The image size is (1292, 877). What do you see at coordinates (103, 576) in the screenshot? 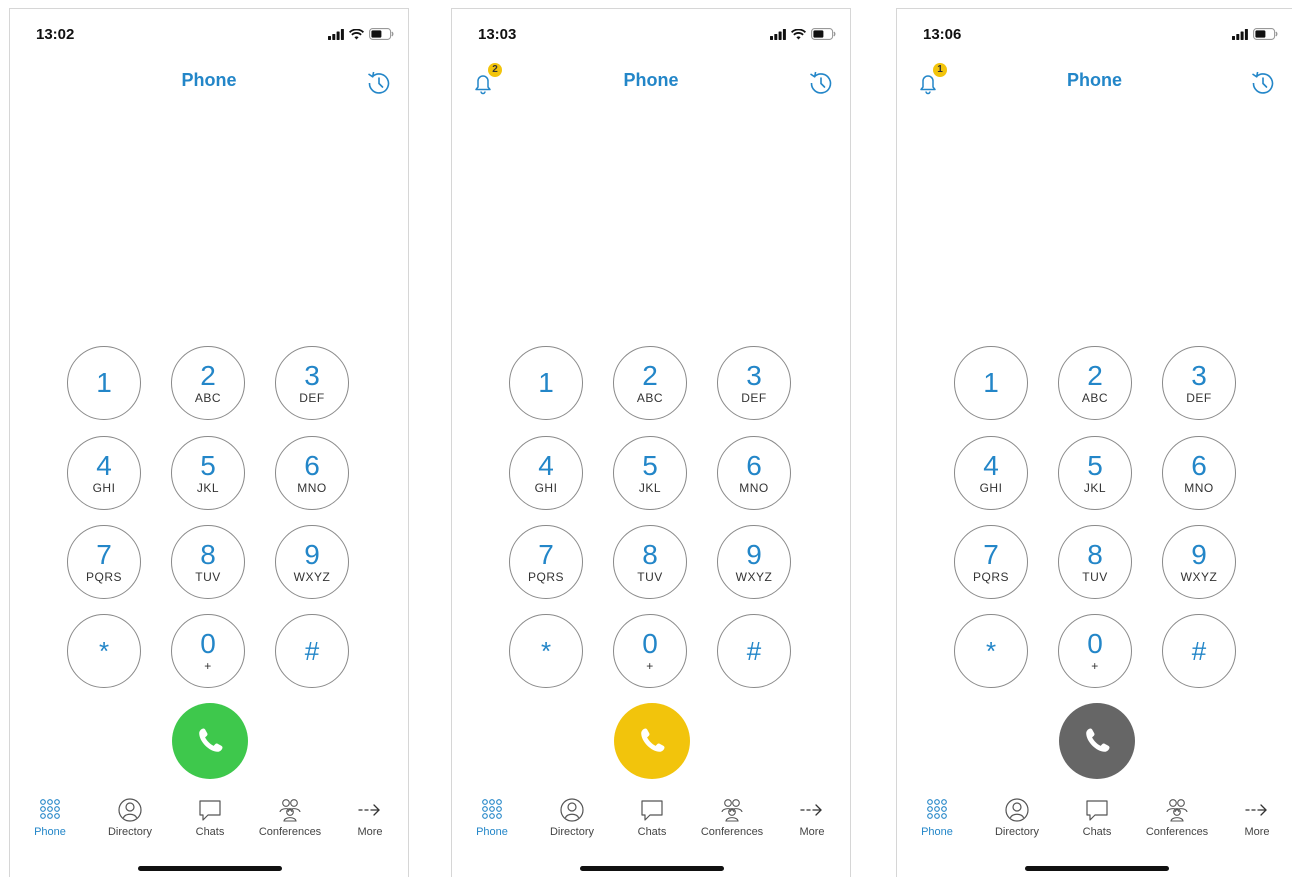
I see `key-letters: PQRS` at bounding box center [103, 576].